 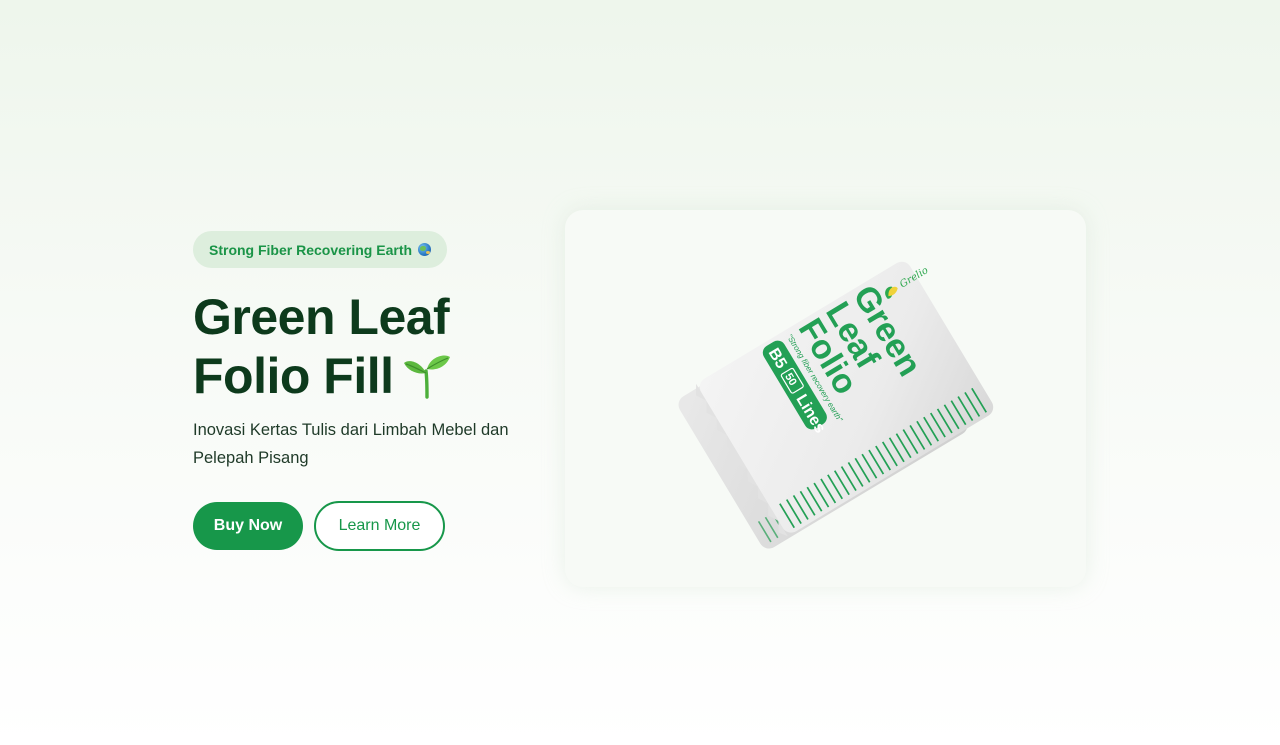 I want to click on tagline-badge: Strong Fiber Recovering Earth, so click(x=320, y=249).